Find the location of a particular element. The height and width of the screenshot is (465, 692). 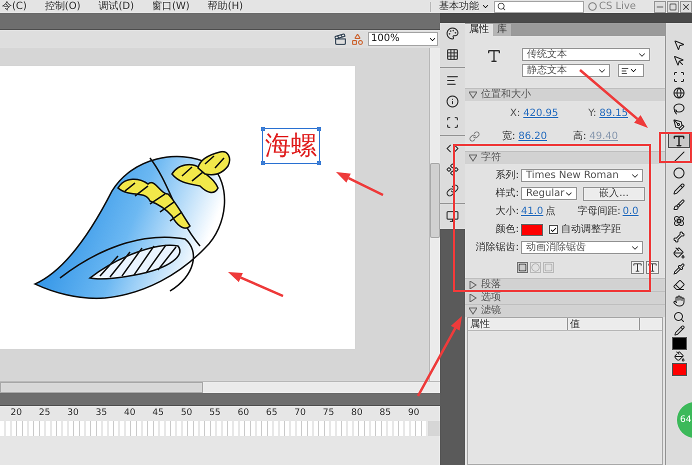

frame-number: 55 is located at coordinates (215, 413).